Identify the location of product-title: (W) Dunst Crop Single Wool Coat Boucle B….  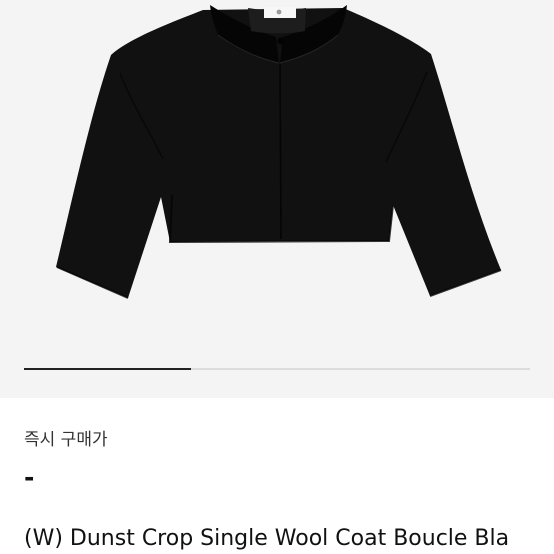
(267, 538).